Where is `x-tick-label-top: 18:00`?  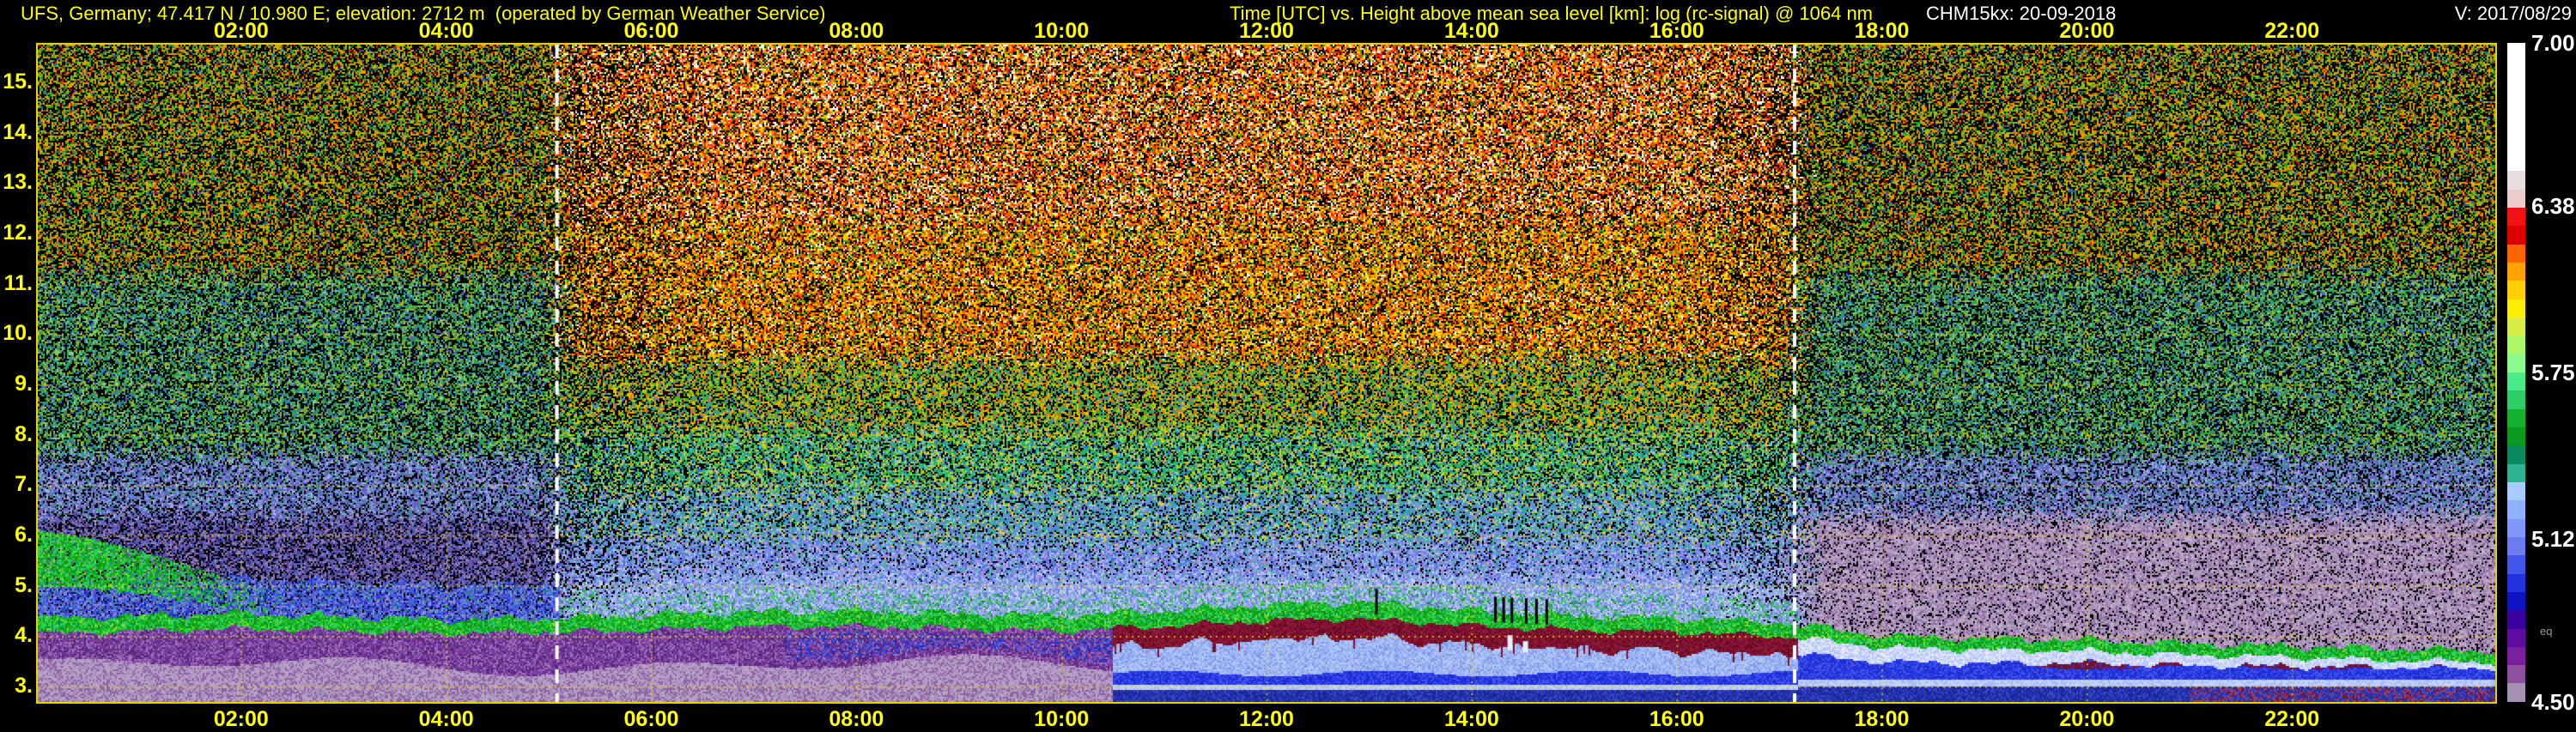
x-tick-label-top: 18:00 is located at coordinates (1882, 31).